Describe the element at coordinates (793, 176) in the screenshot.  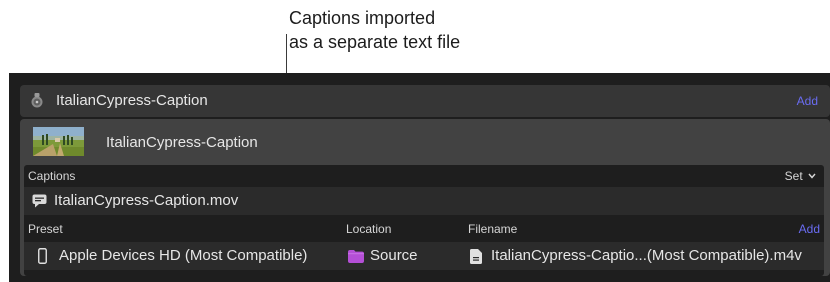
I see `set-label: Set` at that location.